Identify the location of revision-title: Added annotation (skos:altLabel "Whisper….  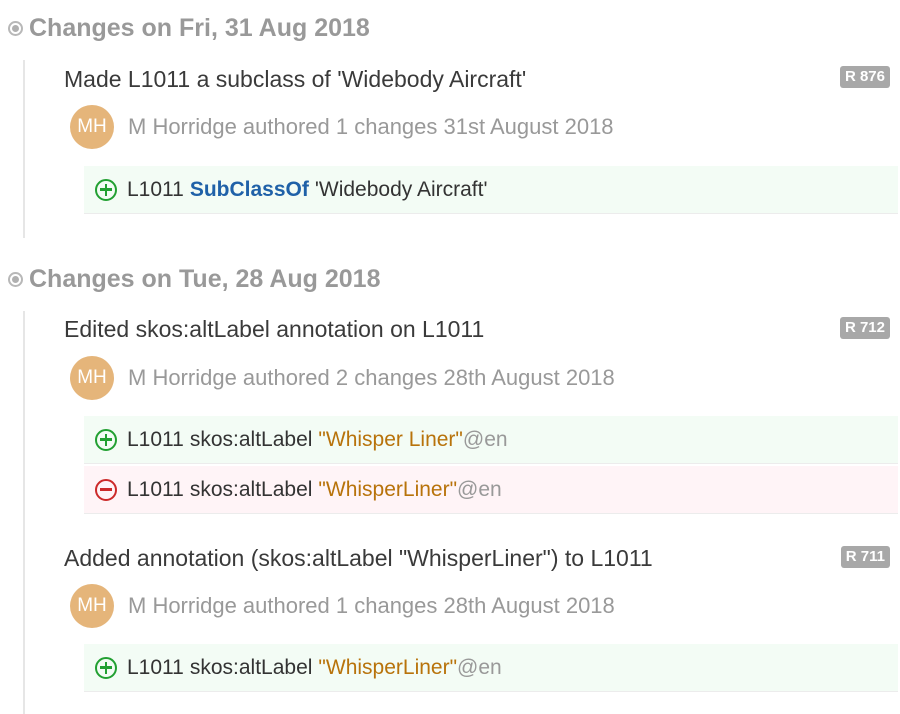
(358, 558).